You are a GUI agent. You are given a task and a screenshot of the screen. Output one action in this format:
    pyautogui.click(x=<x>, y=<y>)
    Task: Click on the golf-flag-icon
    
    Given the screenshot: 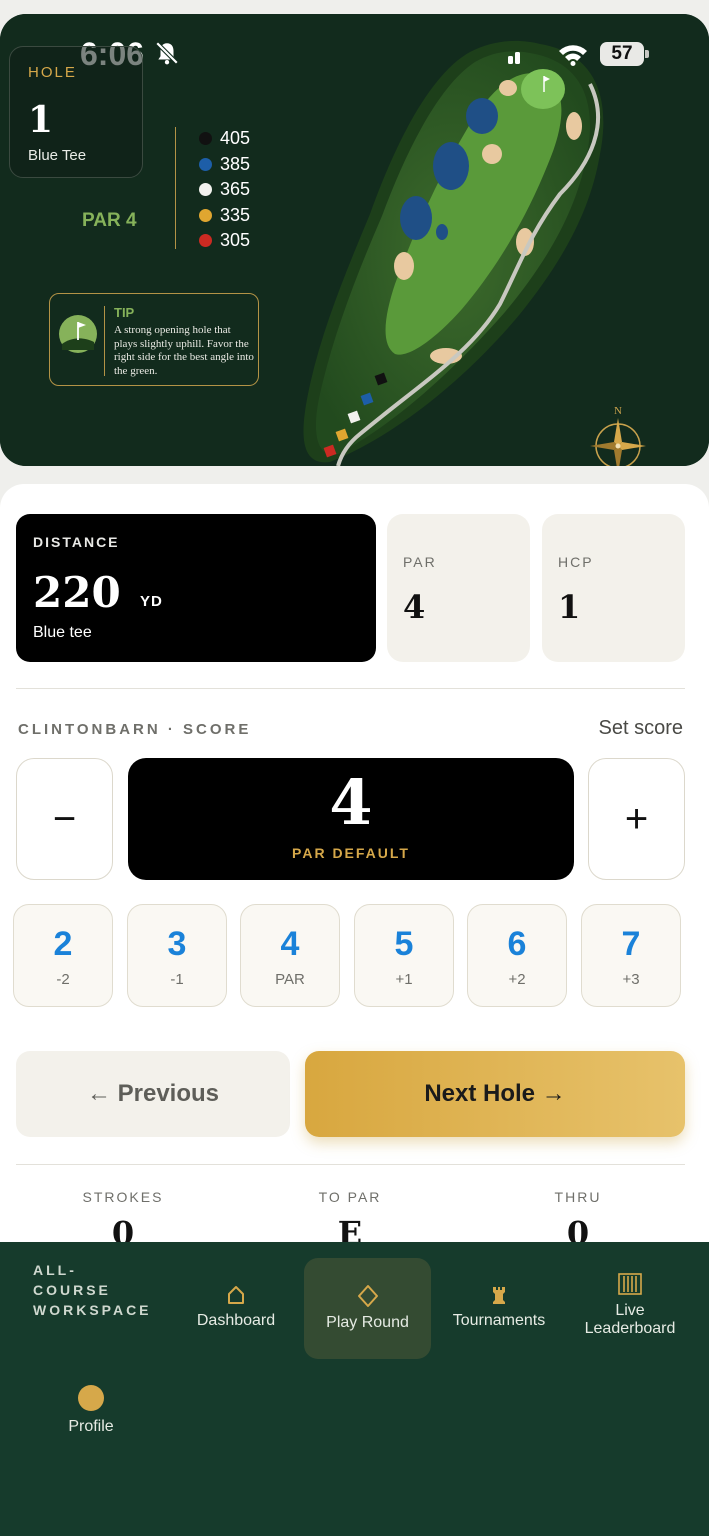 What is the action you would take?
    pyautogui.click(x=78, y=334)
    